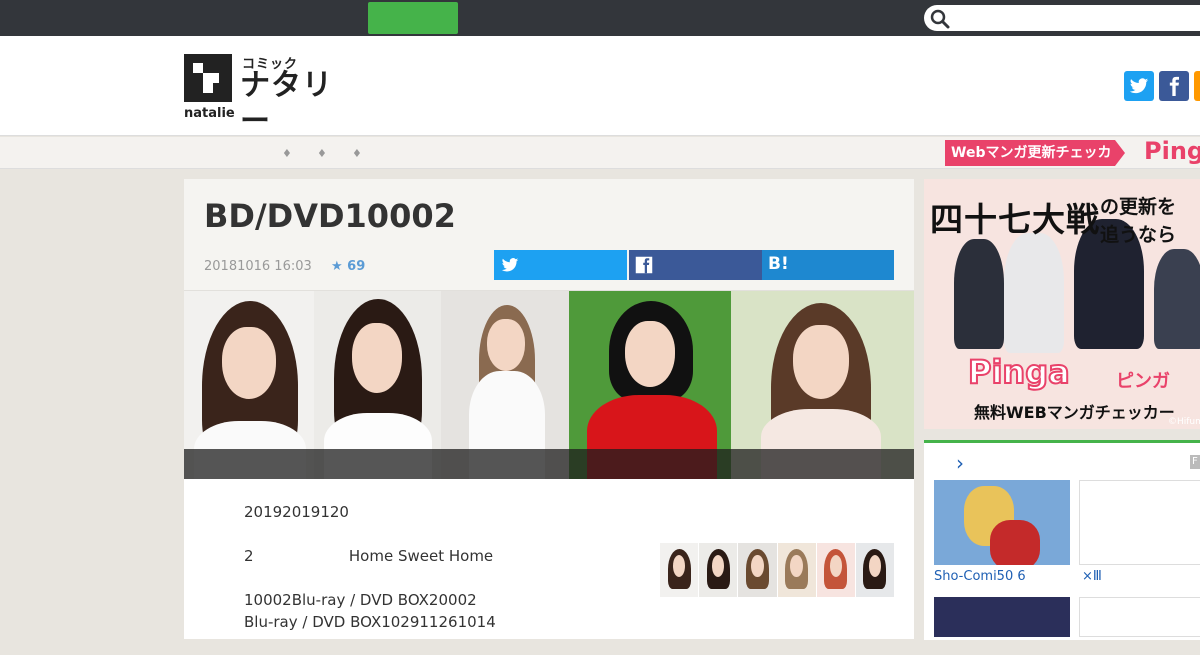 The width and height of the screenshot is (1200, 655). What do you see at coordinates (549, 235) in the screenshot?
I see `article-header: BD/DVD10002 20181016 16:03 ★ 69 B!` at bounding box center [549, 235].